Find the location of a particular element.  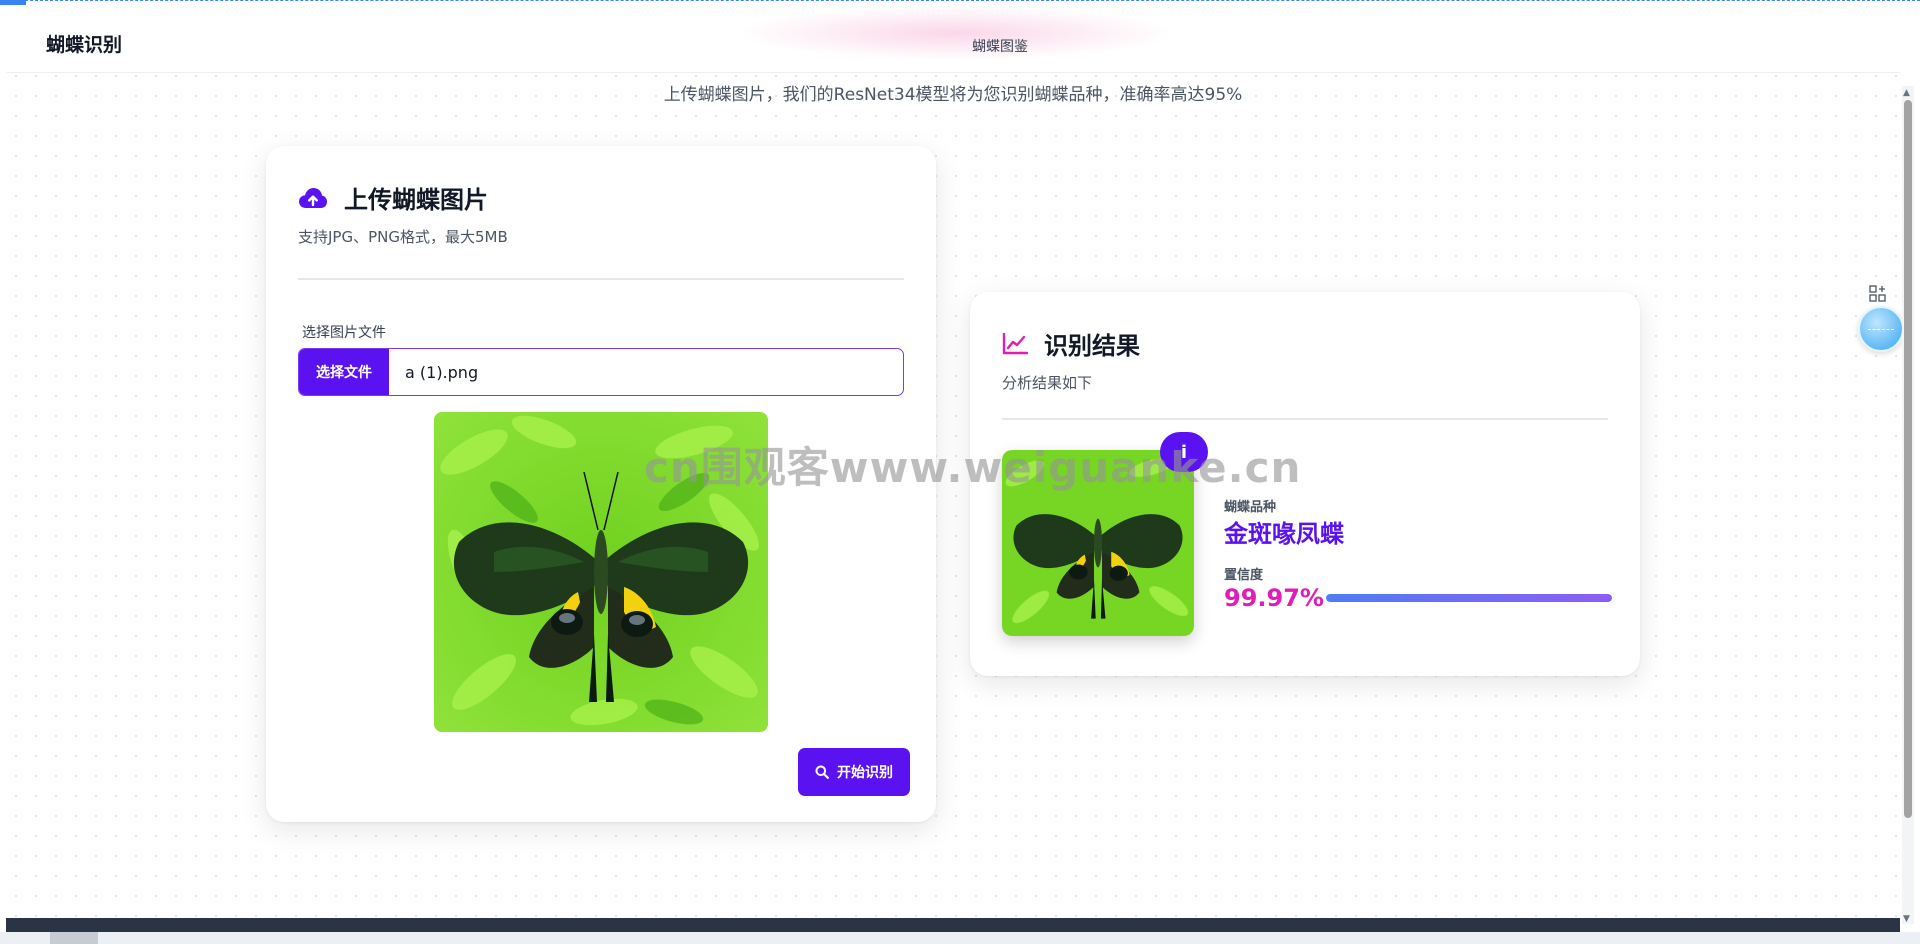

navbar: 蝴蝶识别 蝴蝶图鉴 is located at coordinates (953, 39).